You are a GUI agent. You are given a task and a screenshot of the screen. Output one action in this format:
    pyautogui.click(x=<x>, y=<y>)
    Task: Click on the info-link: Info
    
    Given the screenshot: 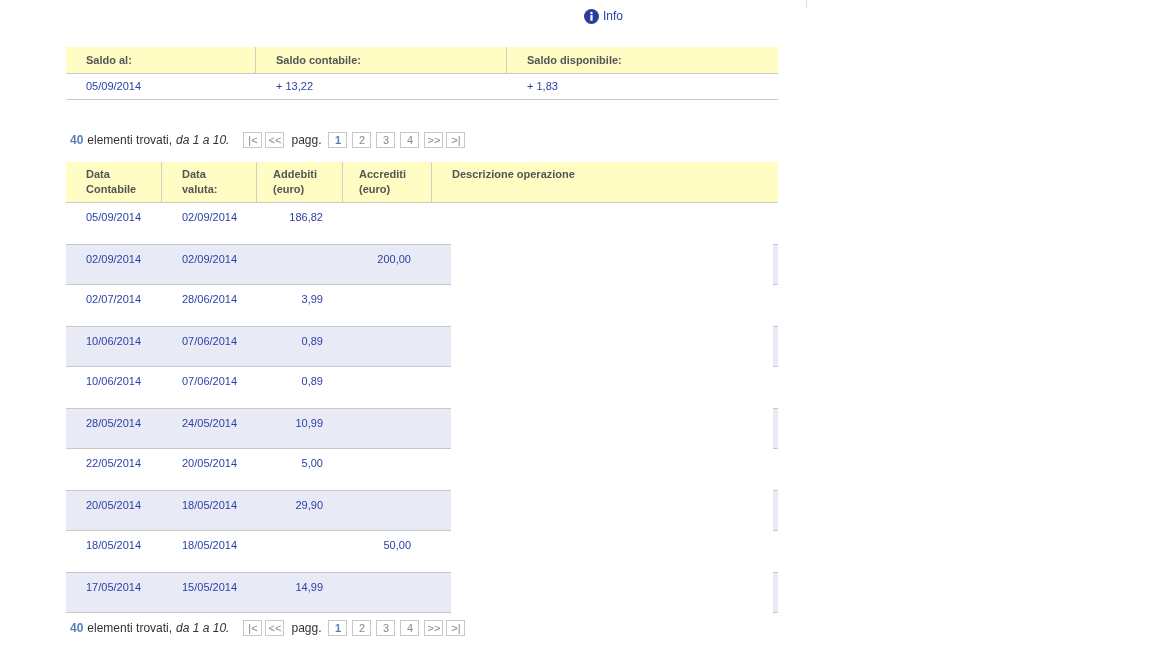 What is the action you would take?
    pyautogui.click(x=603, y=16)
    